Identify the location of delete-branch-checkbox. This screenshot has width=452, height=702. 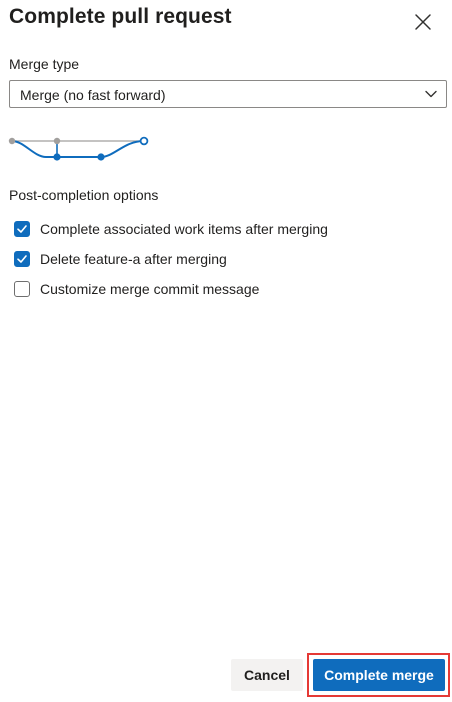
(22, 259).